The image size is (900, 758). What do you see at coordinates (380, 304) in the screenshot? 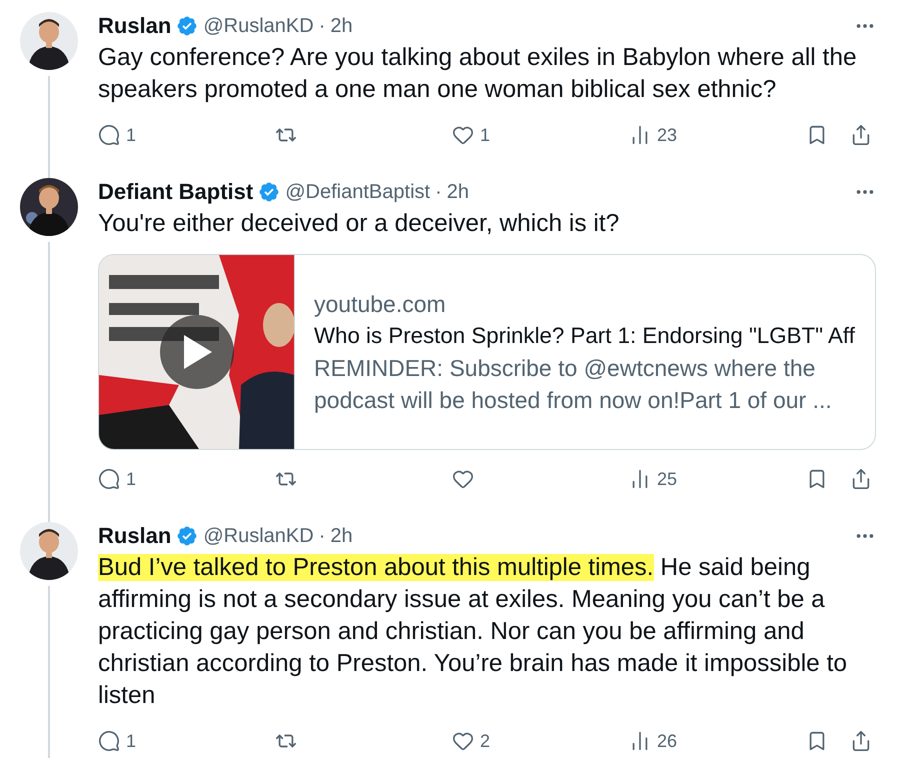
I see `link-domain: youtube.com` at bounding box center [380, 304].